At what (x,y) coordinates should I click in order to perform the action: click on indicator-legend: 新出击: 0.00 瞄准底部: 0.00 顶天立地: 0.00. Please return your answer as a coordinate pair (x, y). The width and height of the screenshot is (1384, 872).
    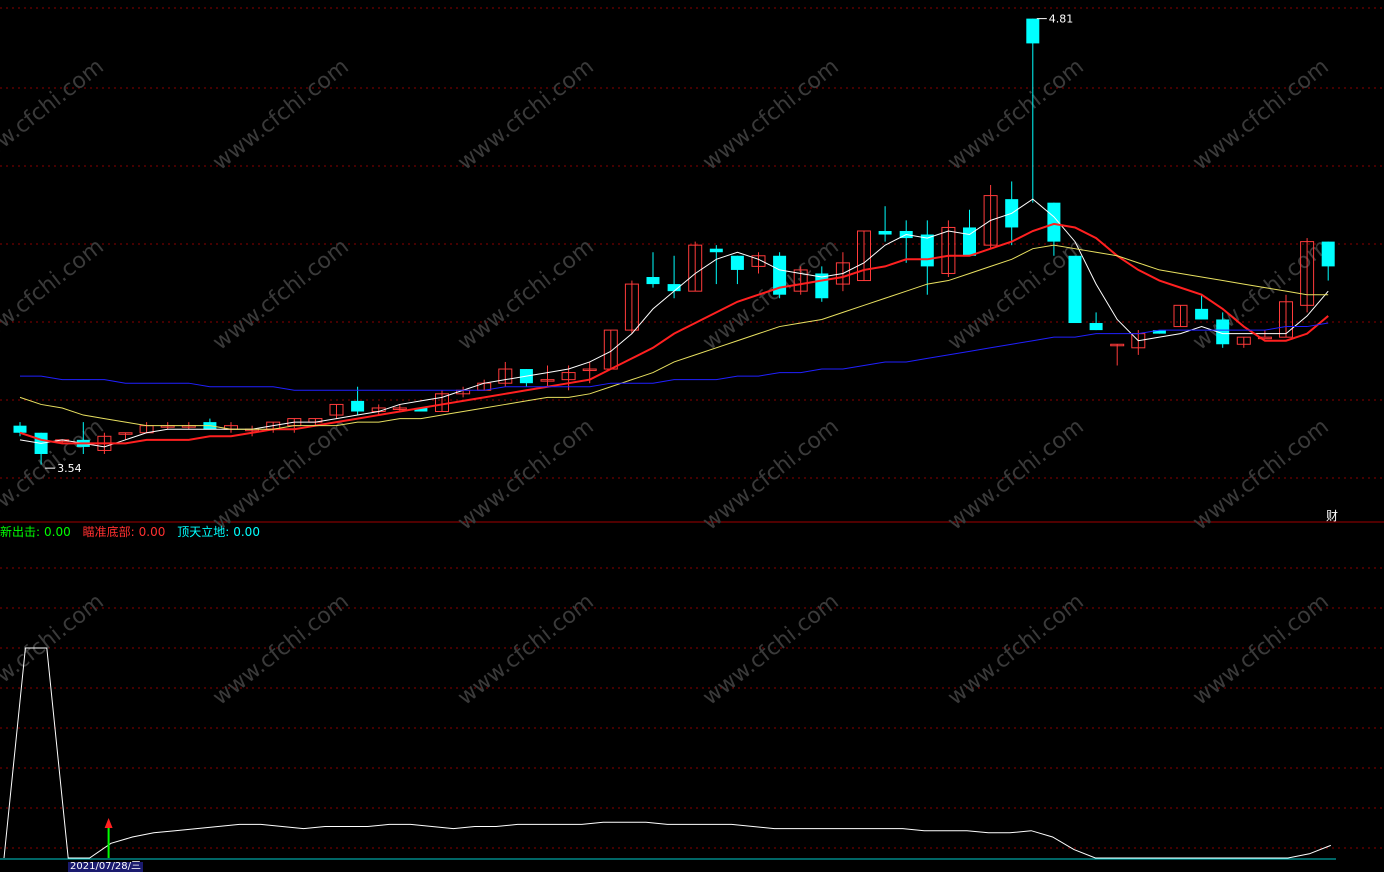
    Looking at the image, I should click on (134, 531).